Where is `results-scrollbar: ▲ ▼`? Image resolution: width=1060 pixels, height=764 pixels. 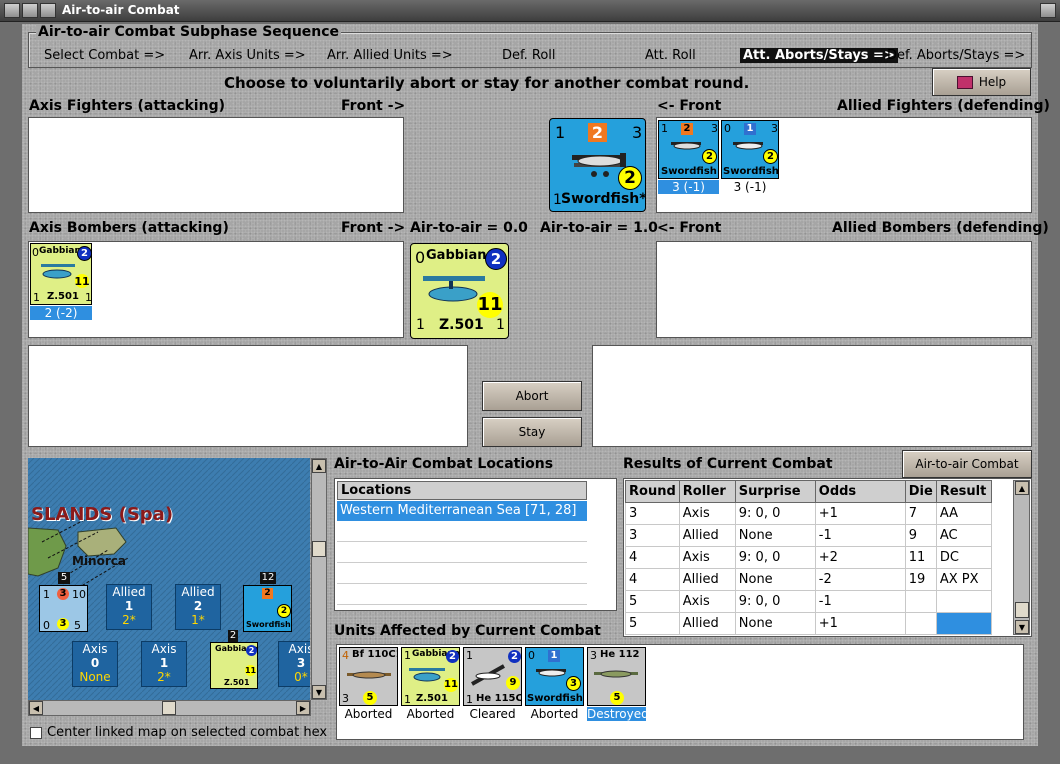
results-scrollbar: ▲ ▼ is located at coordinates (1021, 557).